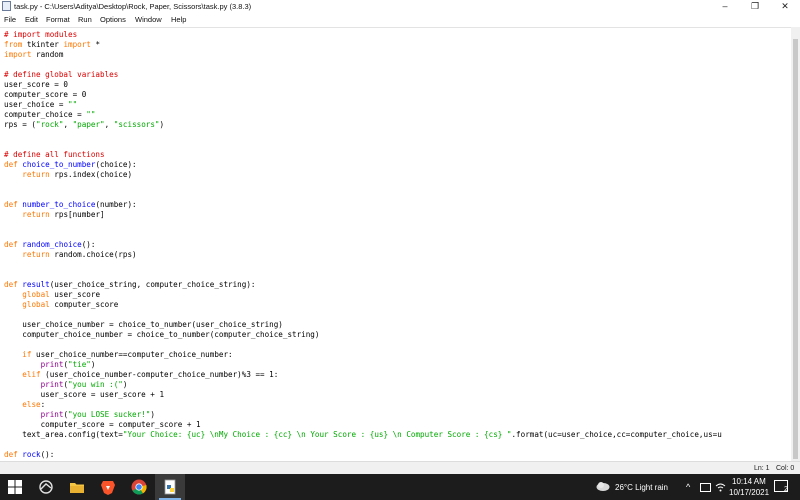 Image resolution: width=800 pixels, height=500 pixels. What do you see at coordinates (178, 19) in the screenshot?
I see `menu-help: Help` at bounding box center [178, 19].